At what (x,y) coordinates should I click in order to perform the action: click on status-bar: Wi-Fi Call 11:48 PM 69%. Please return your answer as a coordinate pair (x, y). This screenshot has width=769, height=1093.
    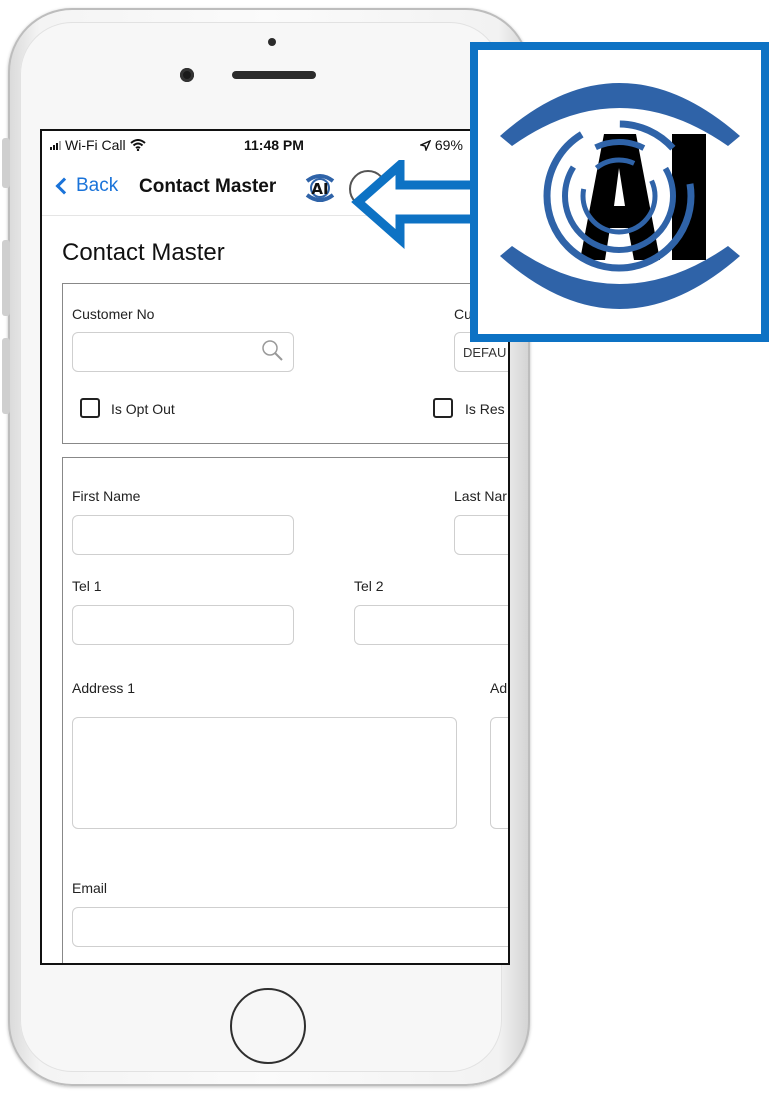
    Looking at the image, I should click on (275, 145).